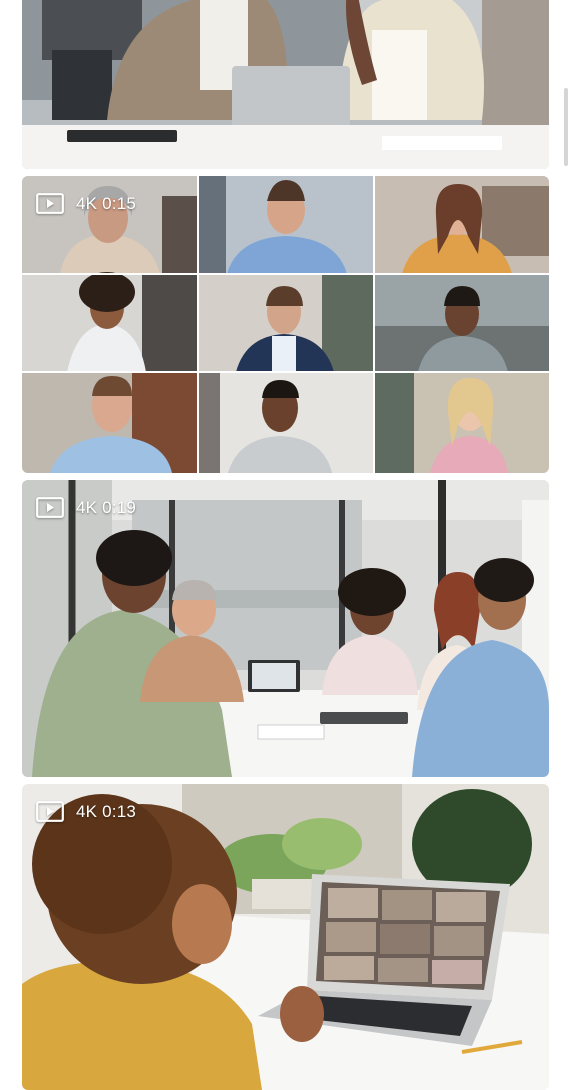  I want to click on video-badge: 4K 0:15, so click(86, 203).